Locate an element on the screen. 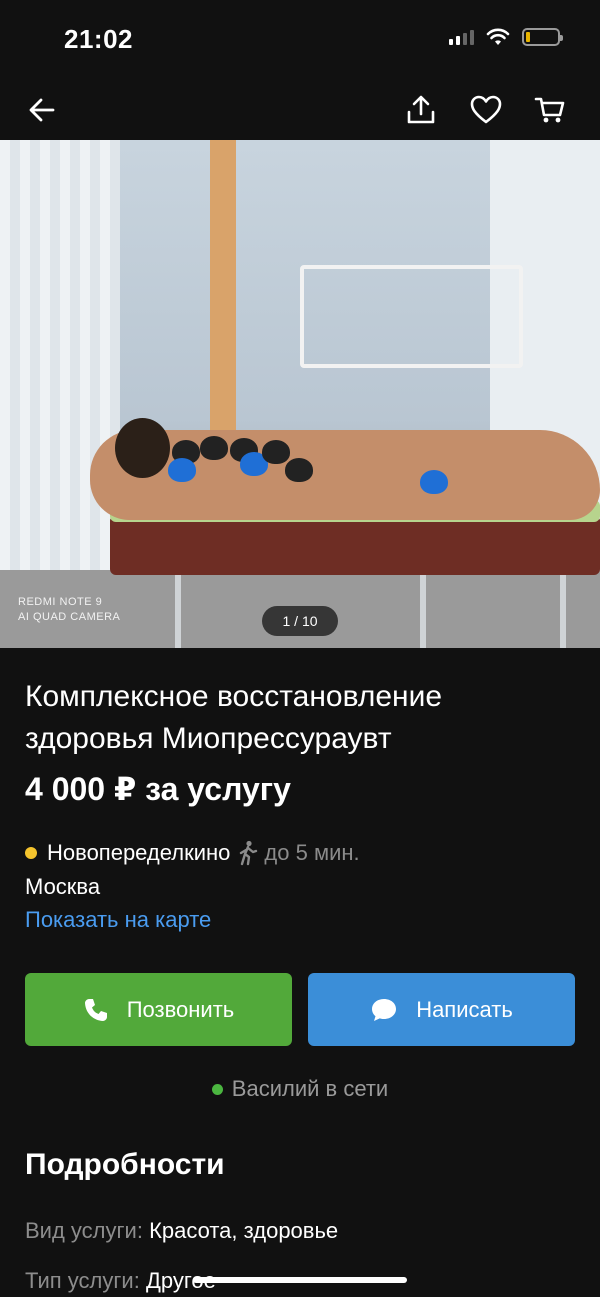 The image size is (600, 1297). metro-info: Новопеределкино до 5 мин. is located at coordinates (192, 853).